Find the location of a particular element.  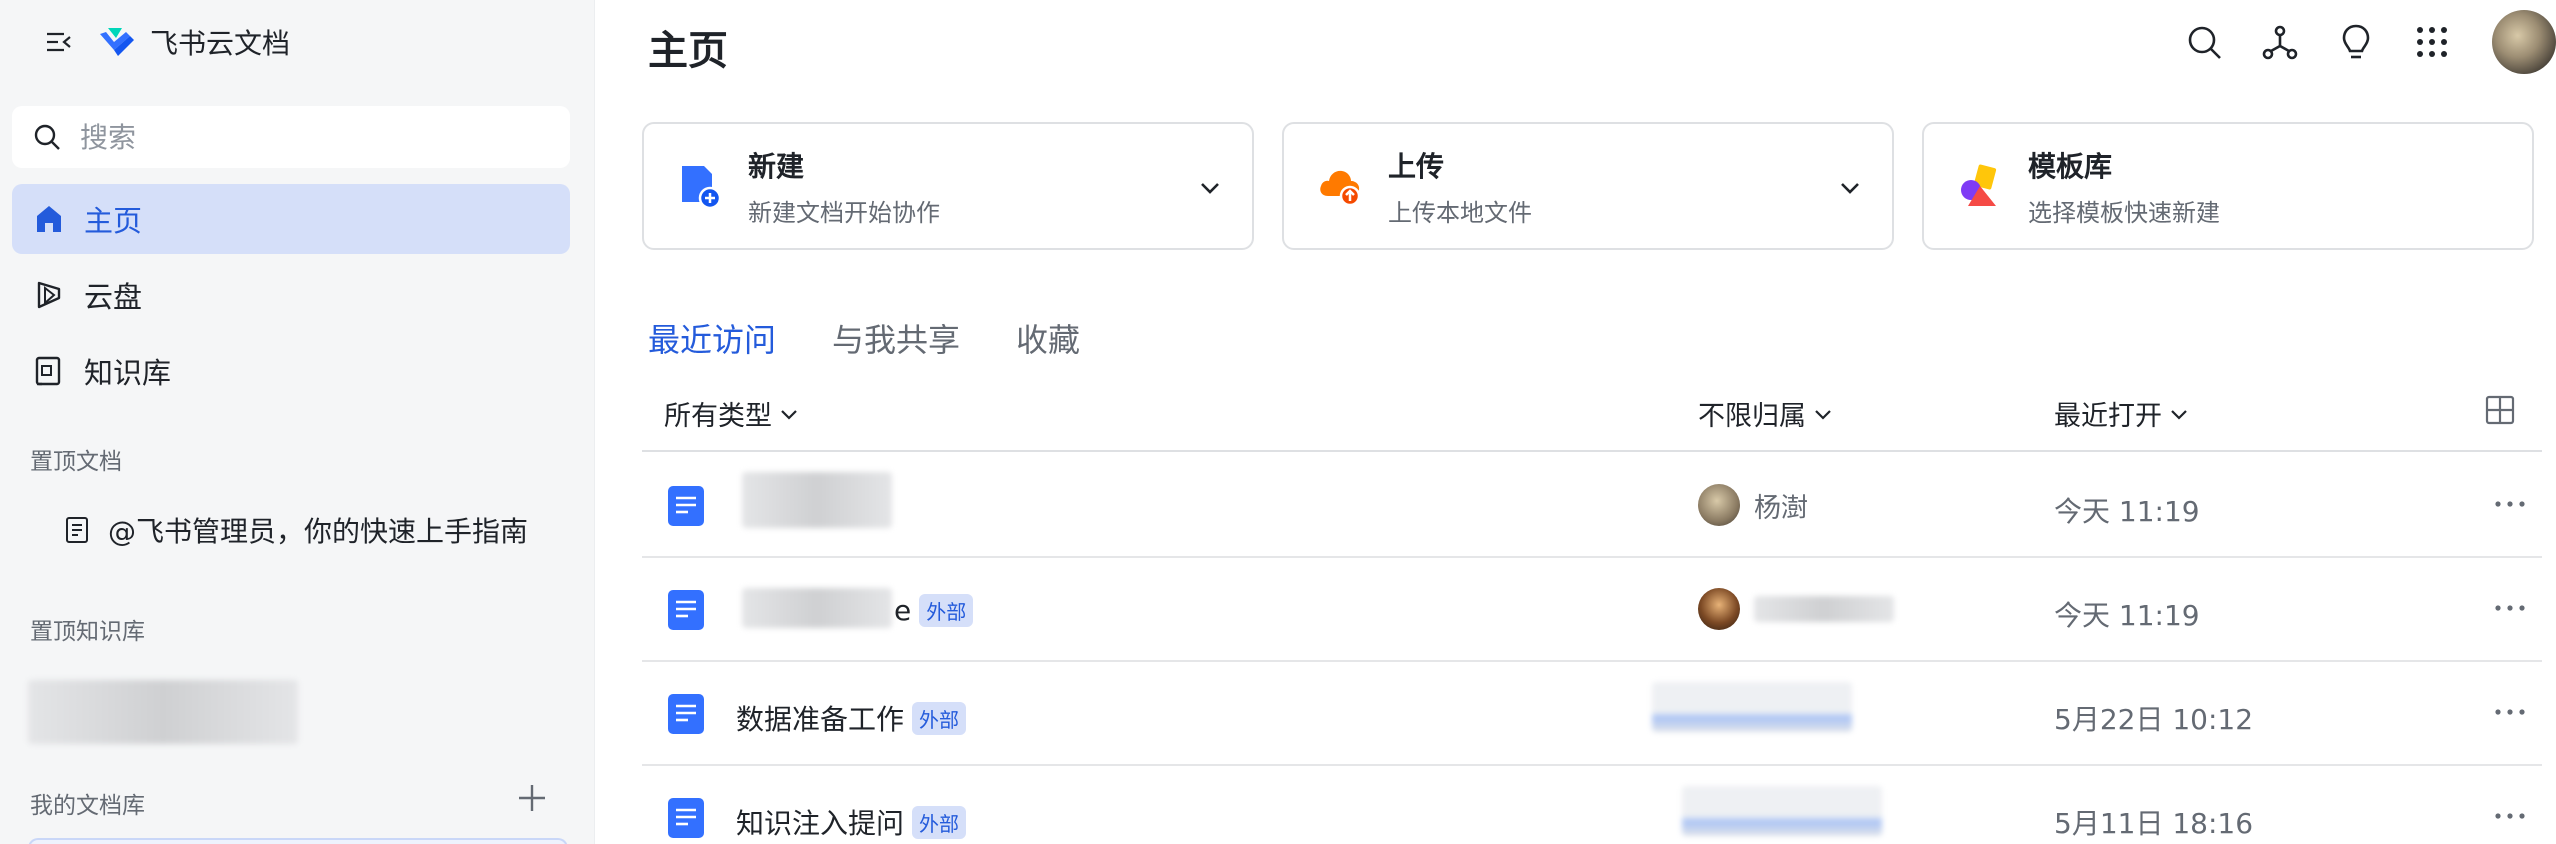

pinned-doc-label: @飞书管理员，你的快速上手指南 is located at coordinates (318, 531).